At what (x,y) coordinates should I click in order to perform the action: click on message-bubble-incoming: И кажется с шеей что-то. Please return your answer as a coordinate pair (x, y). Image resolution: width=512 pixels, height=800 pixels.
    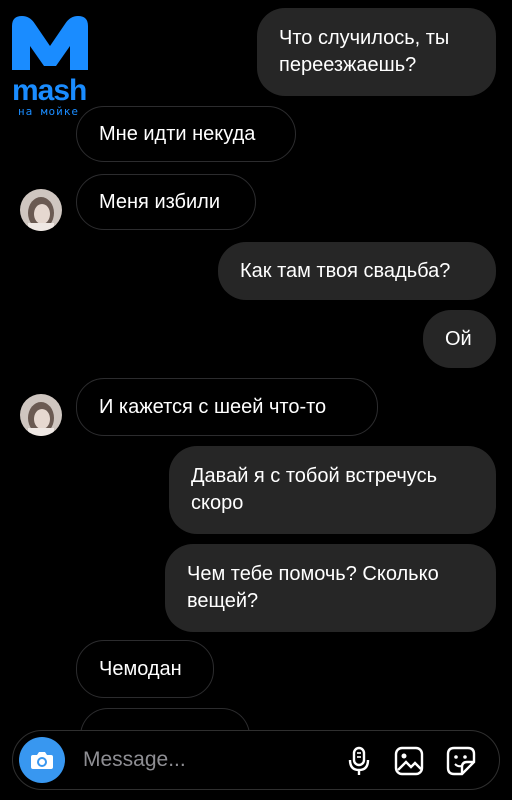
    Looking at the image, I should click on (227, 407).